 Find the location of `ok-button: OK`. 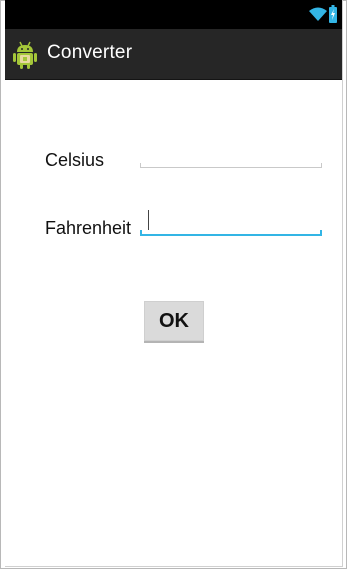

ok-button: OK is located at coordinates (174, 322).